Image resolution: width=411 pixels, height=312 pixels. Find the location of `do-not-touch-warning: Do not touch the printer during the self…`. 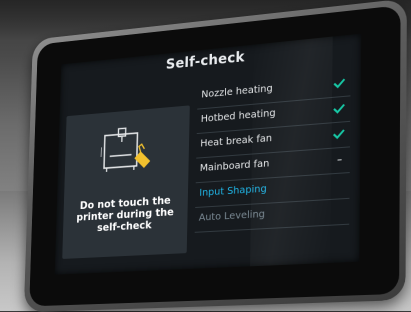

do-not-touch-warning: Do not touch the printer during the self… is located at coordinates (125, 215).